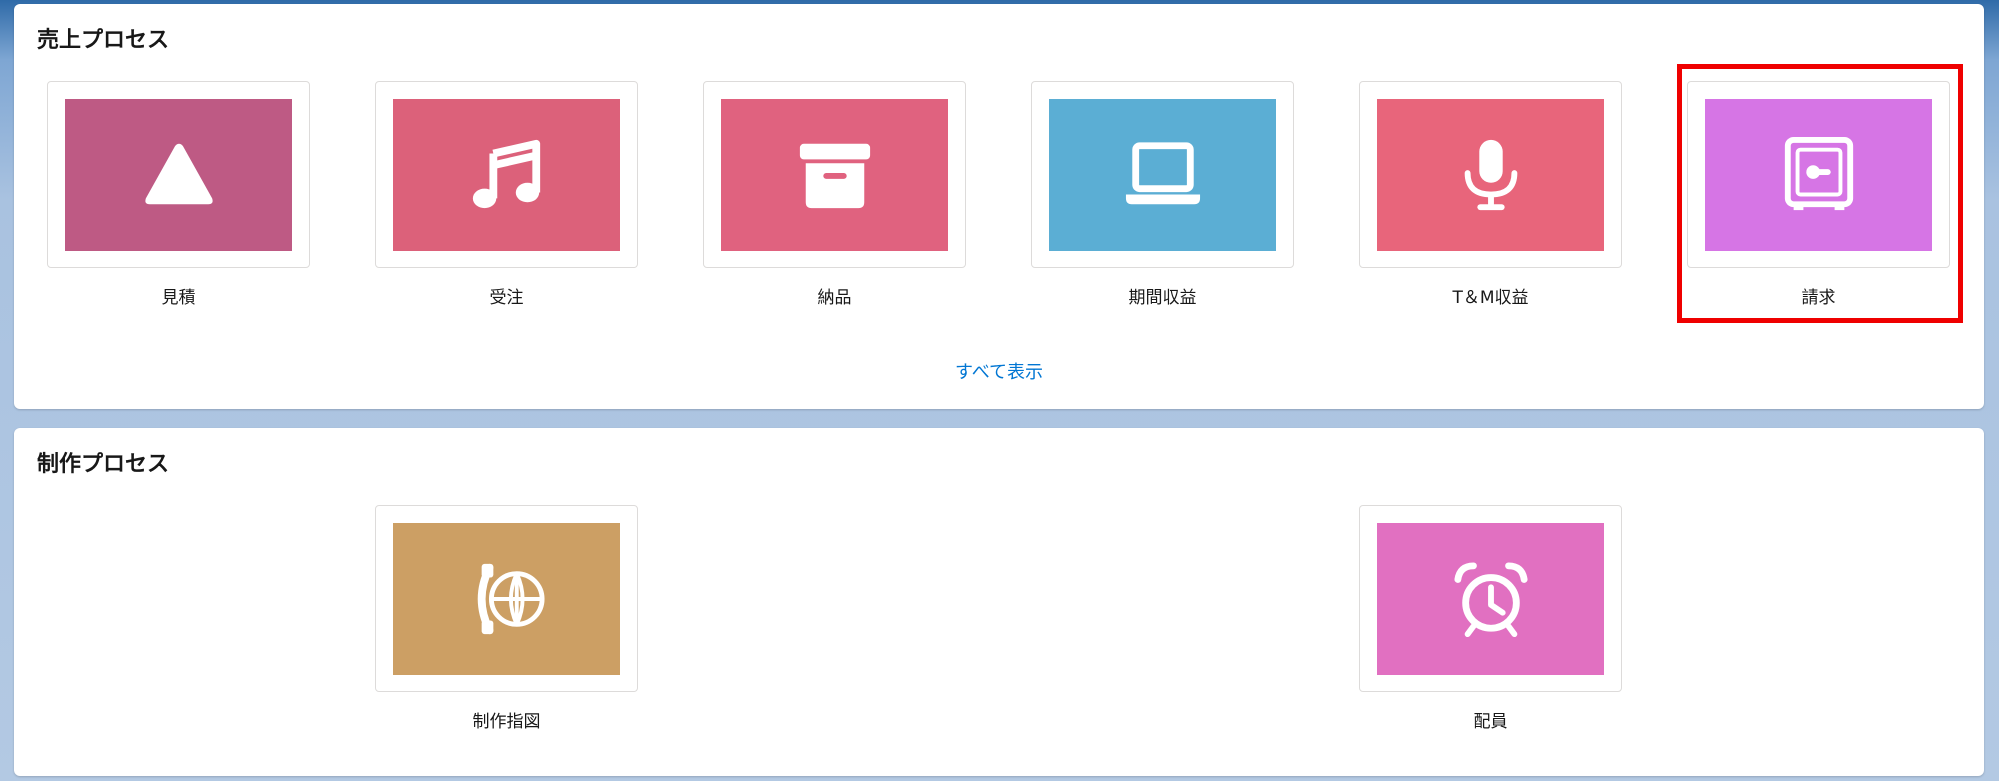 The width and height of the screenshot is (1999, 781). I want to click on triangle-icon, so click(178, 174).